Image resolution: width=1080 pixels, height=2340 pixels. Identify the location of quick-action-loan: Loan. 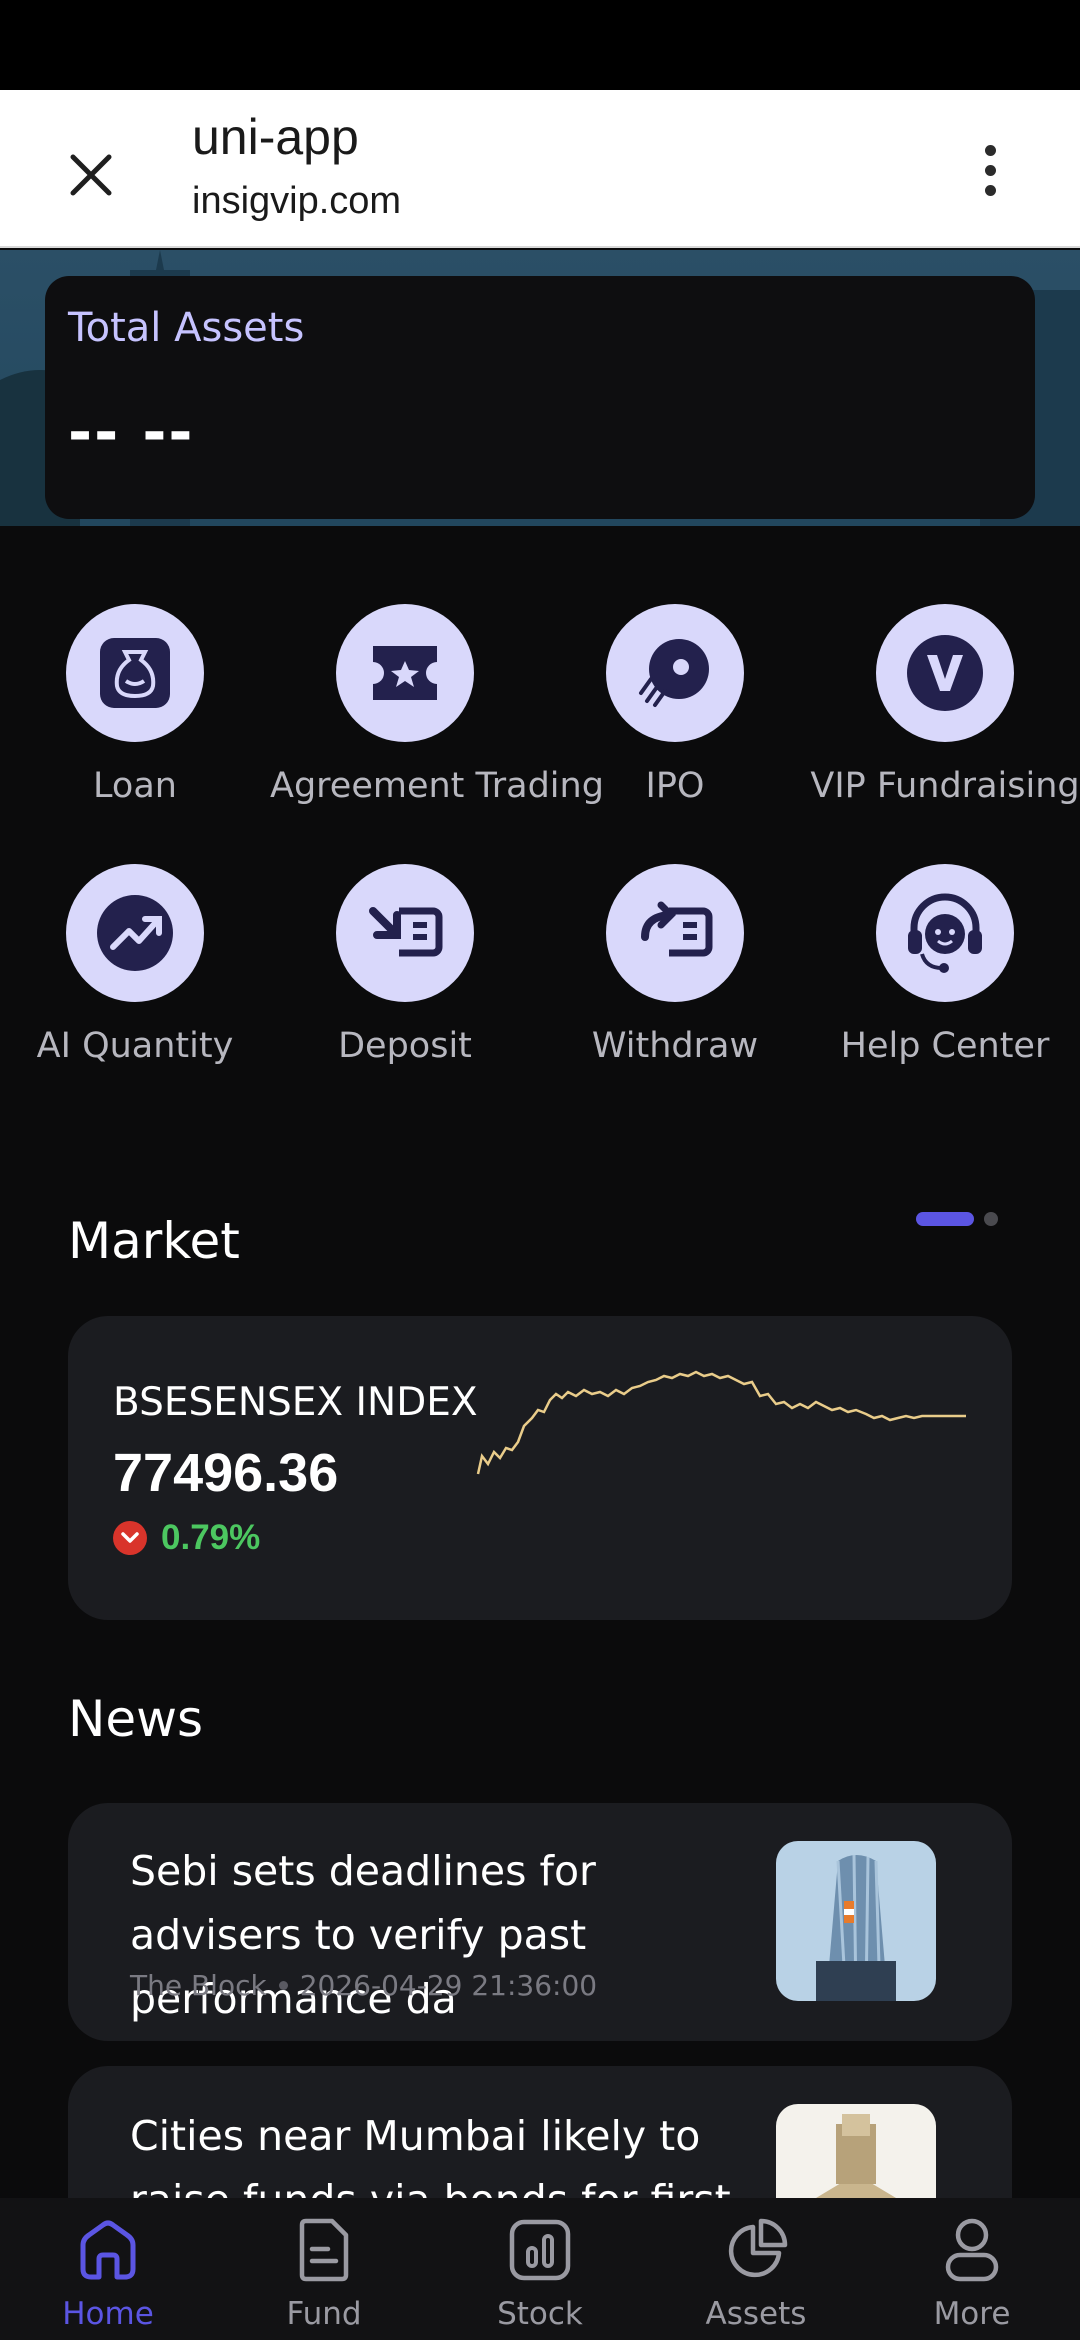
(135, 705).